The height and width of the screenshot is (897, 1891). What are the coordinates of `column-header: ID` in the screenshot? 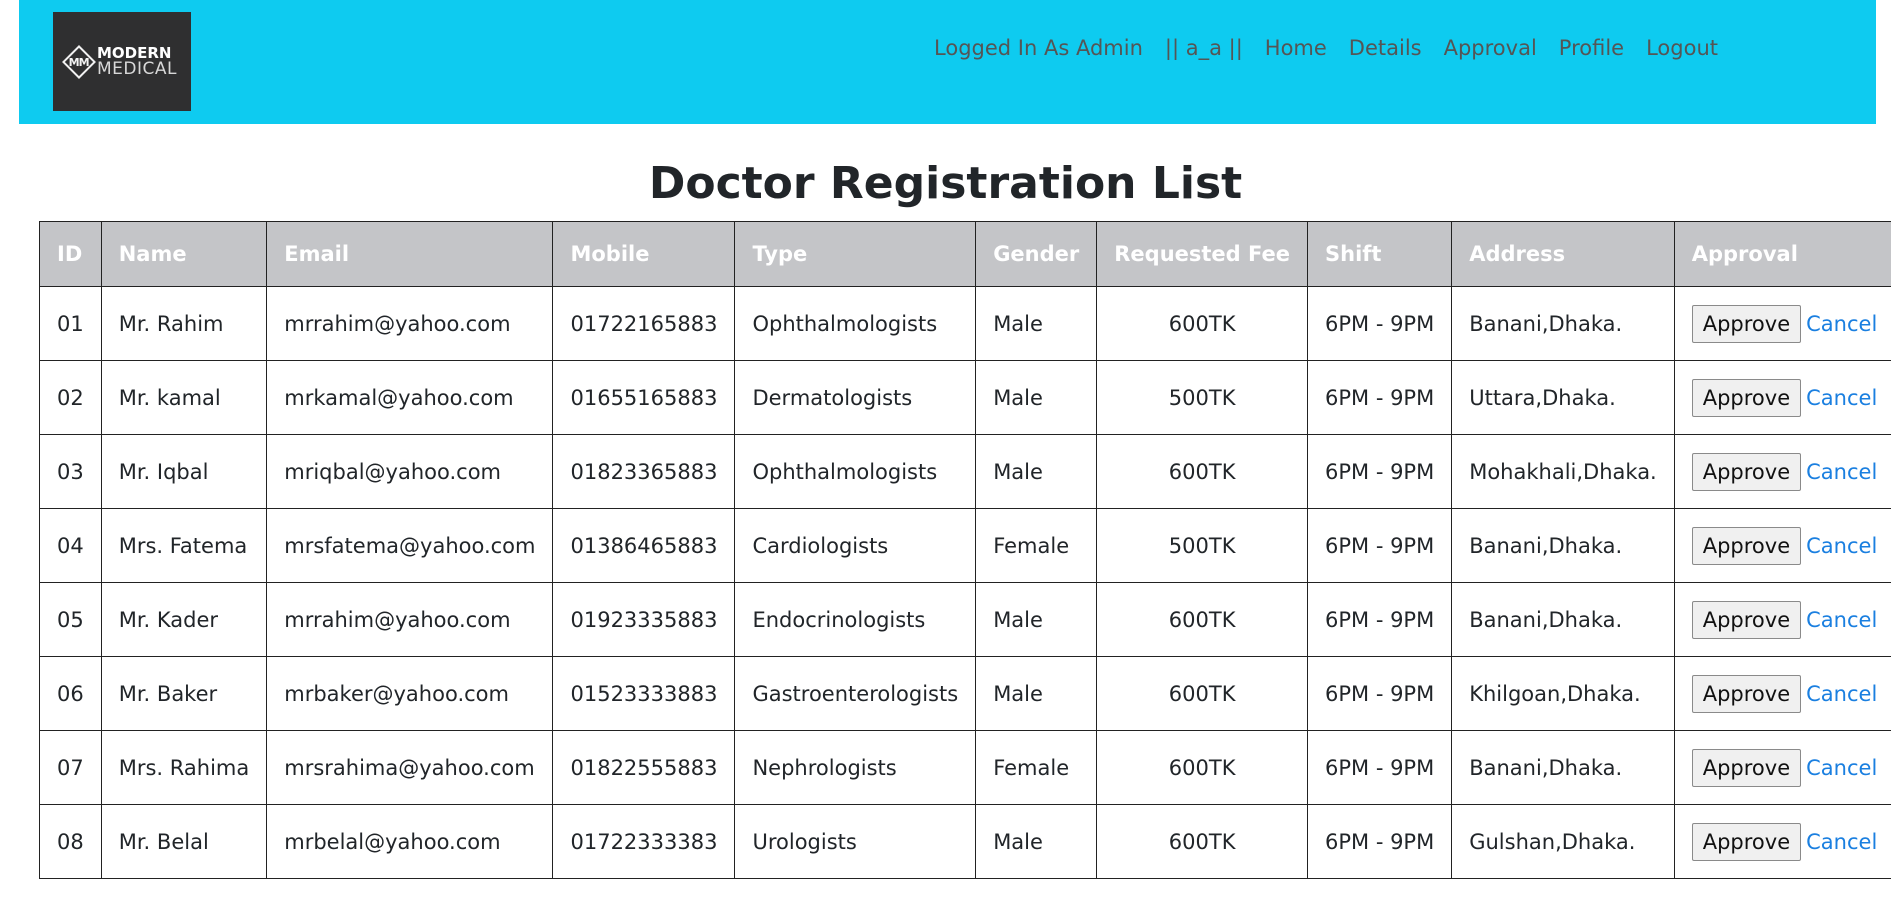 It's located at (70, 254).